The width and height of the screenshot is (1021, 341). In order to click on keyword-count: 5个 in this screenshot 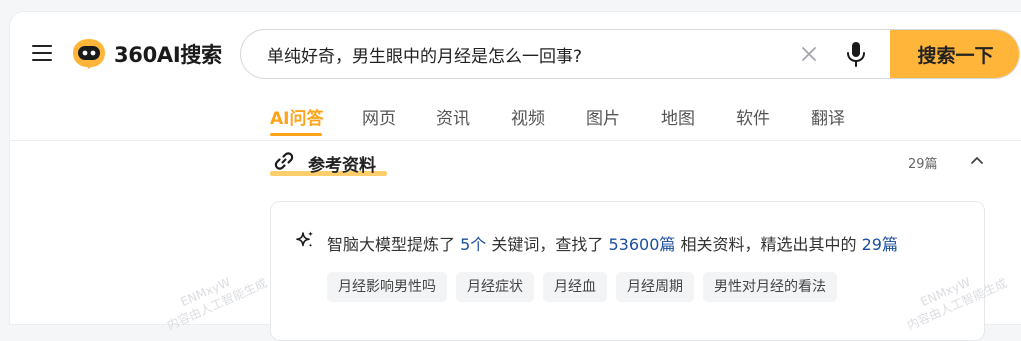, I will do `click(473, 244)`.